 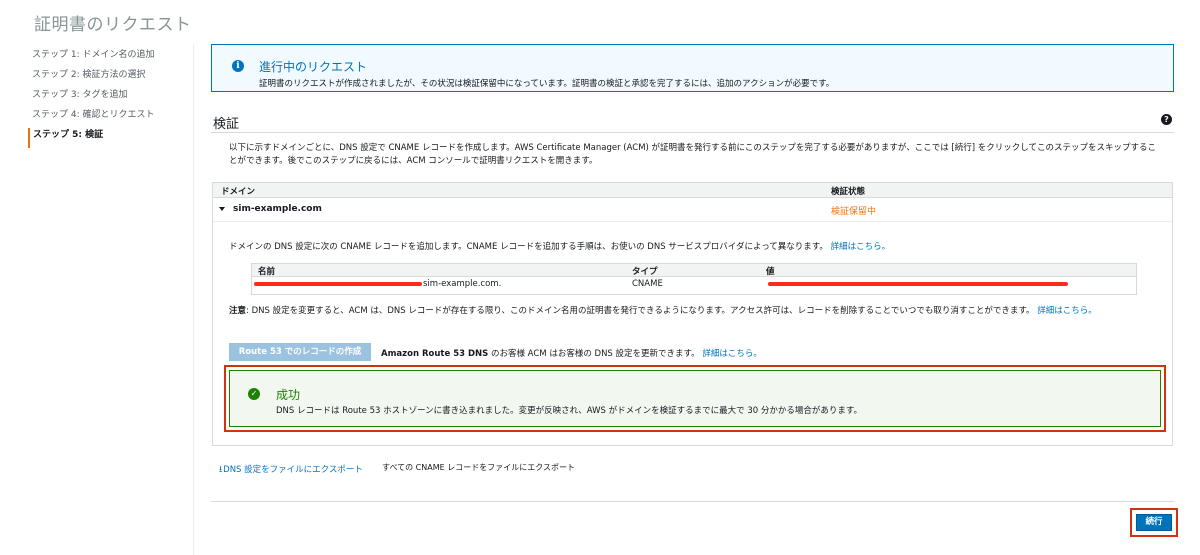 I want to click on header-type: タイプ, so click(x=645, y=272).